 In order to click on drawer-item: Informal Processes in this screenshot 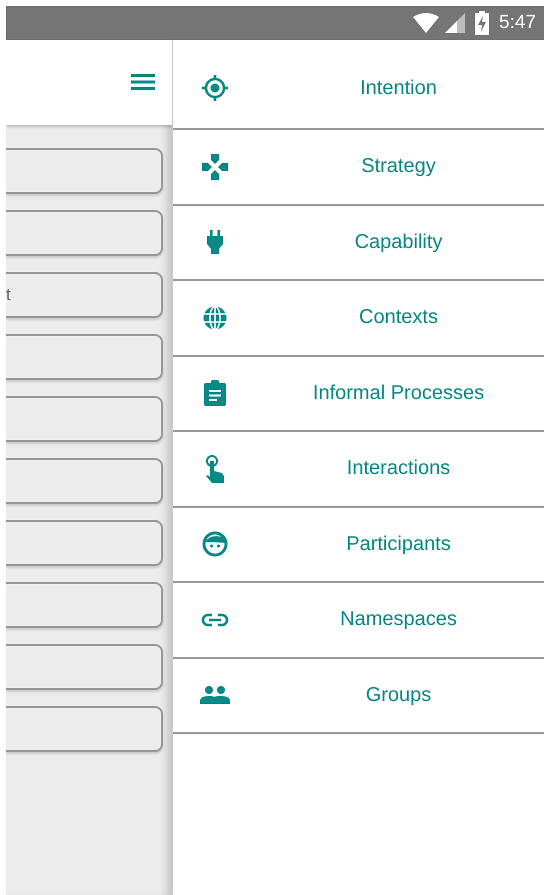, I will do `click(358, 394)`.